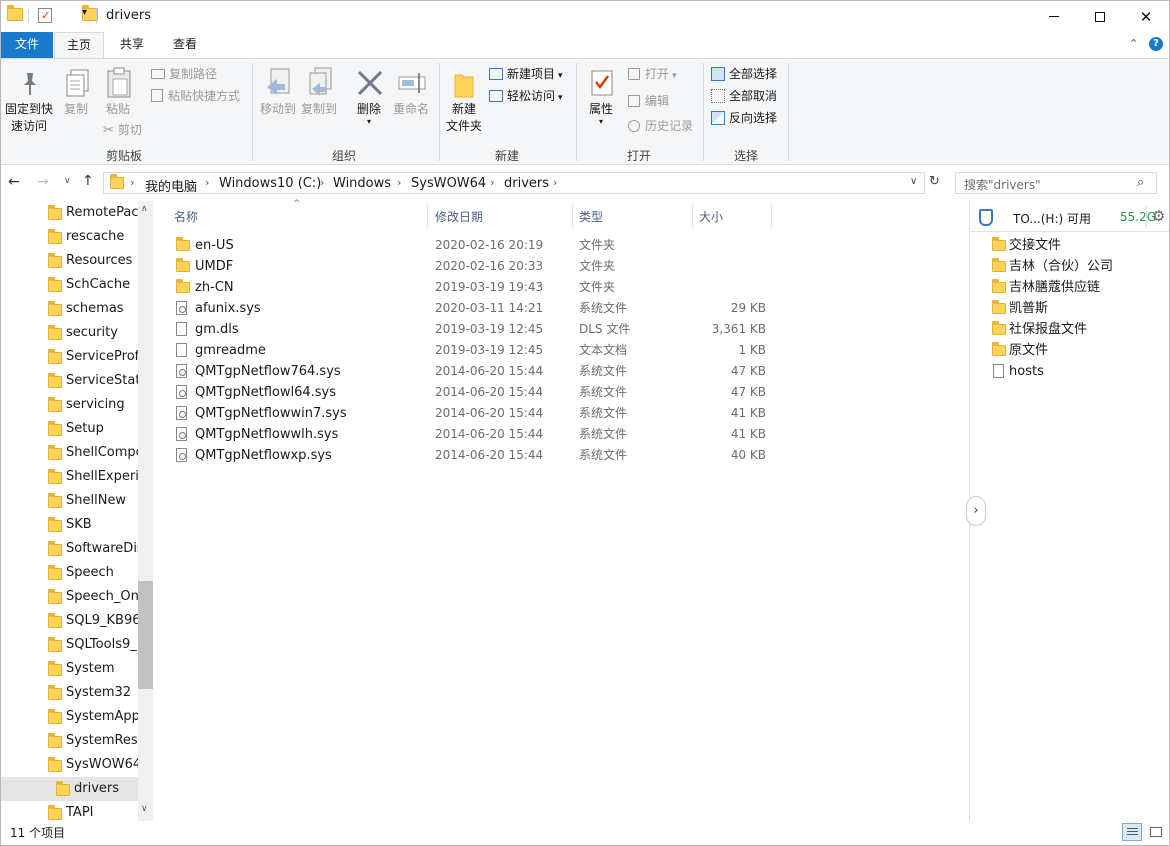 This screenshot has height=846, width=1170. Describe the element at coordinates (69, 597) in the screenshot. I see `nav-item-speech-one: Speech_One` at that location.